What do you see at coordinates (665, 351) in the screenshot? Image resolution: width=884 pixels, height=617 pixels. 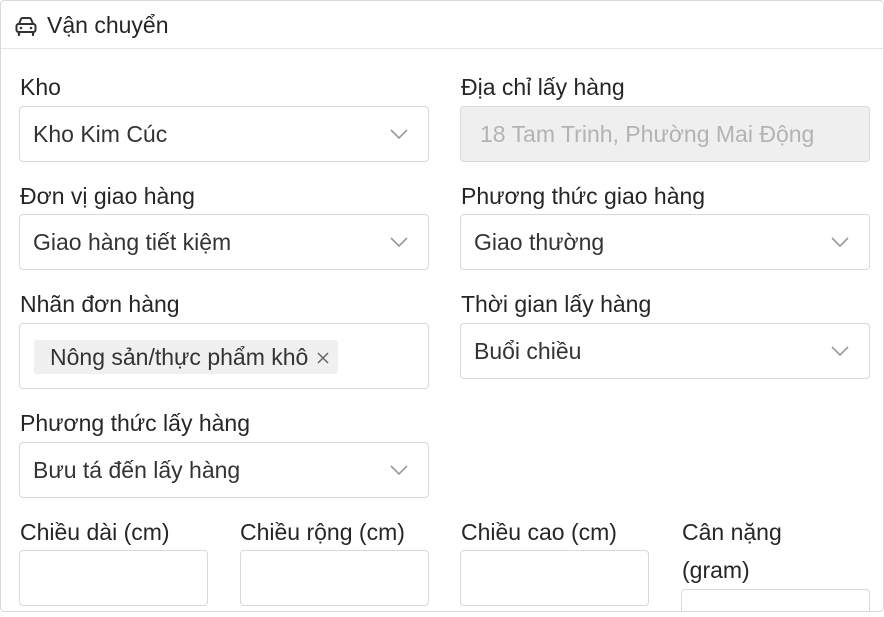 I see `pickup-time-select: Buổi chiều` at bounding box center [665, 351].